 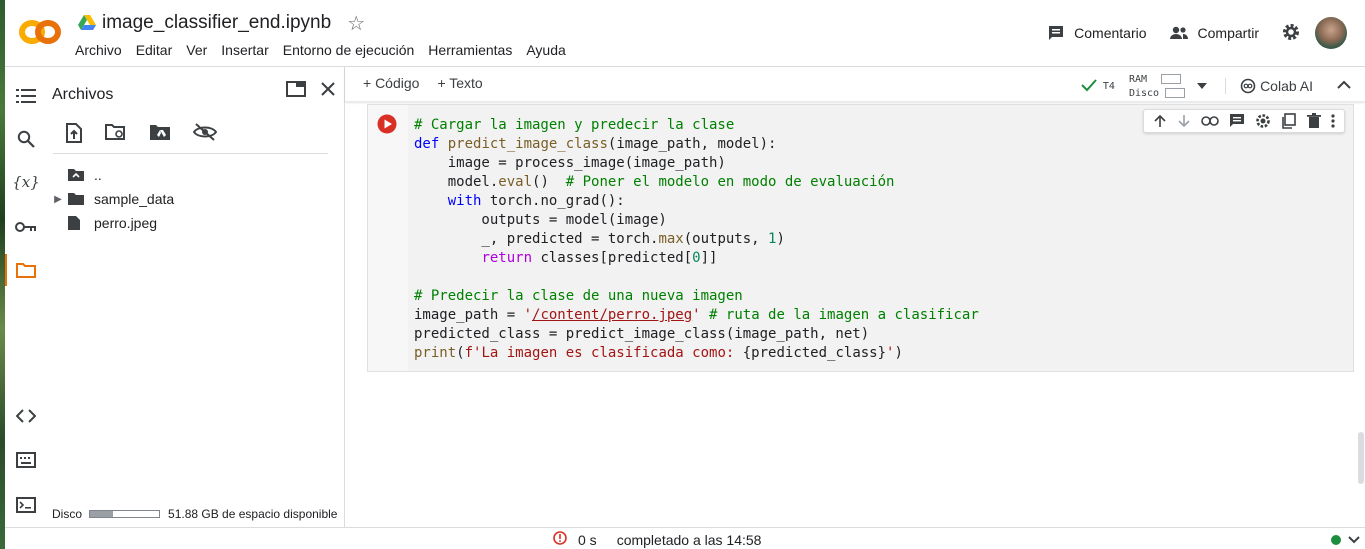 What do you see at coordinates (1344, 86) in the screenshot?
I see `chevron-up-icon` at bounding box center [1344, 86].